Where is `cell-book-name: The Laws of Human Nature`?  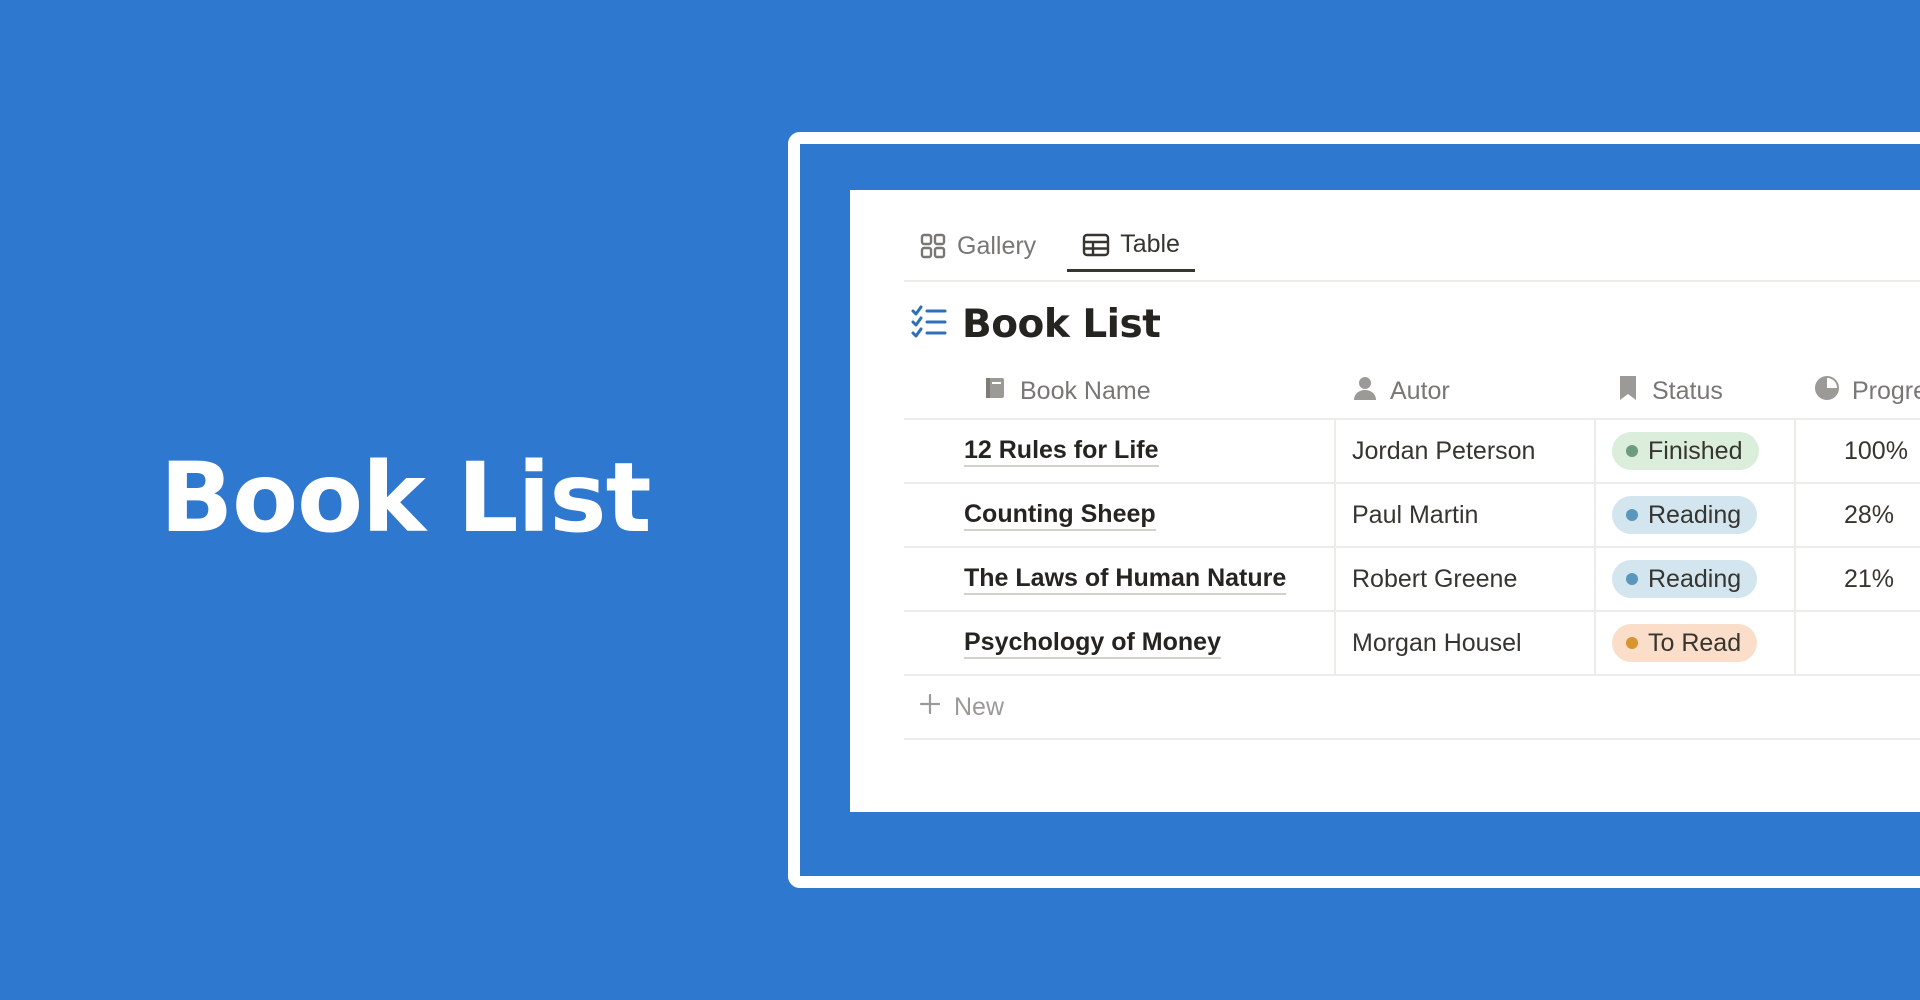
cell-book-name: The Laws of Human Nature is located at coordinates (1119, 579).